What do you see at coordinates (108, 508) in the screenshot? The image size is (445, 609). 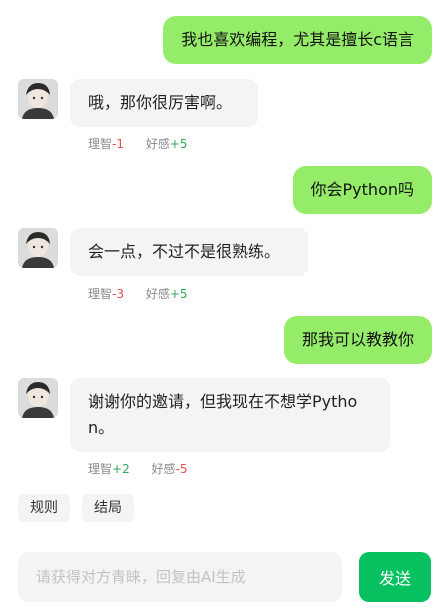 I see `ending-button: 结局` at bounding box center [108, 508].